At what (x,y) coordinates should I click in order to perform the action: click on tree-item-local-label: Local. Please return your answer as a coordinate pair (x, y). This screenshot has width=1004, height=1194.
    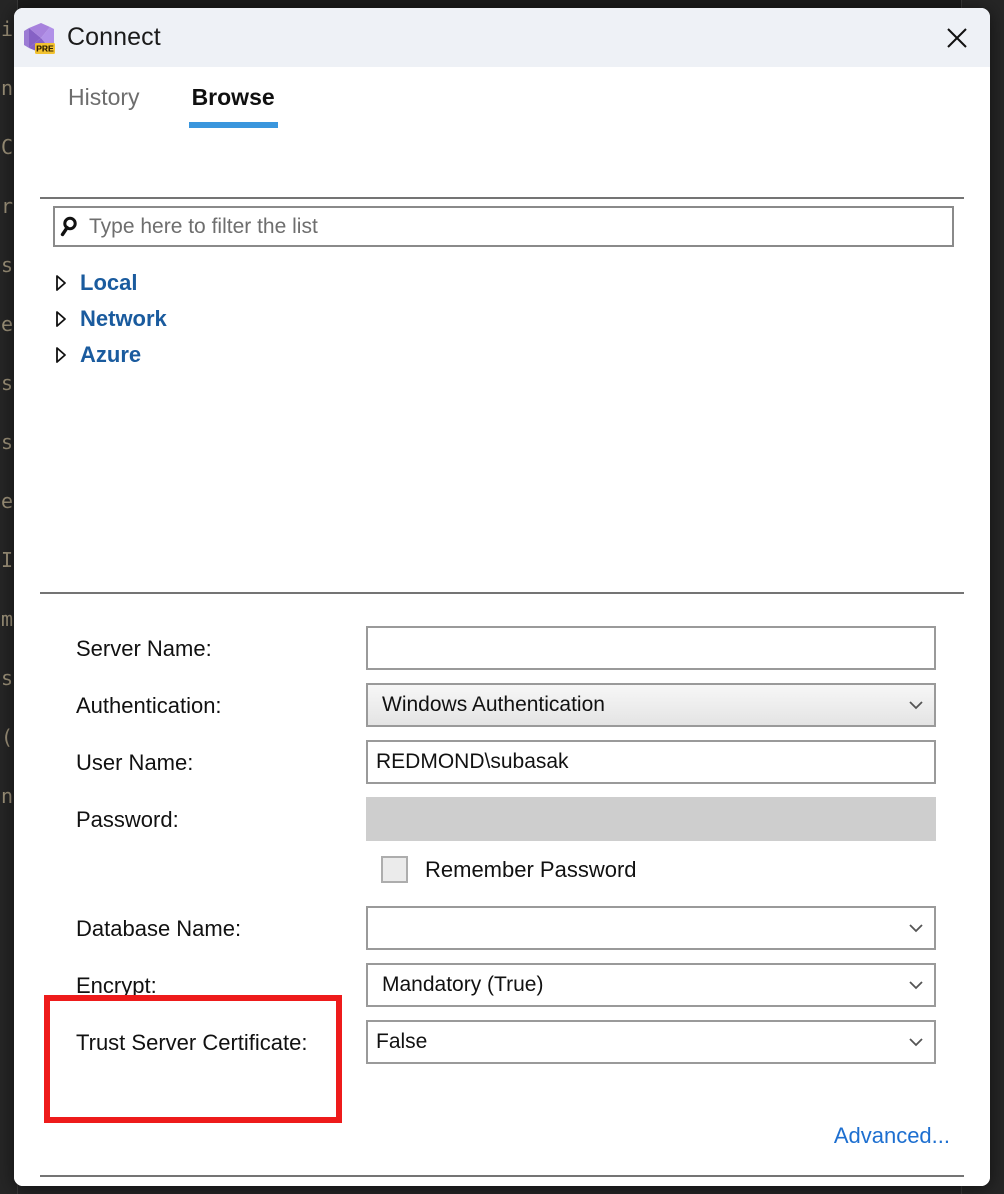
    Looking at the image, I should click on (109, 282).